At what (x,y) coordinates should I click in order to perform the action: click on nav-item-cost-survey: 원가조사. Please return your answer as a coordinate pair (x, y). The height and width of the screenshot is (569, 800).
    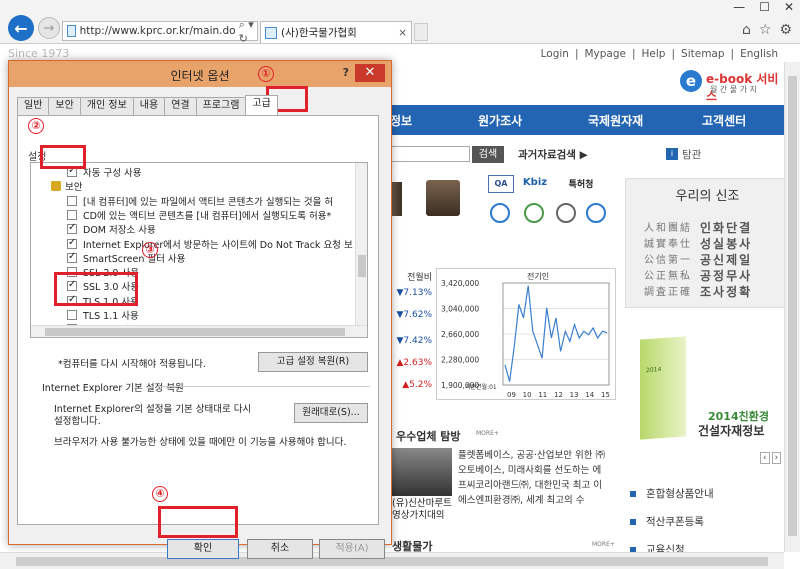
    Looking at the image, I should click on (502, 120).